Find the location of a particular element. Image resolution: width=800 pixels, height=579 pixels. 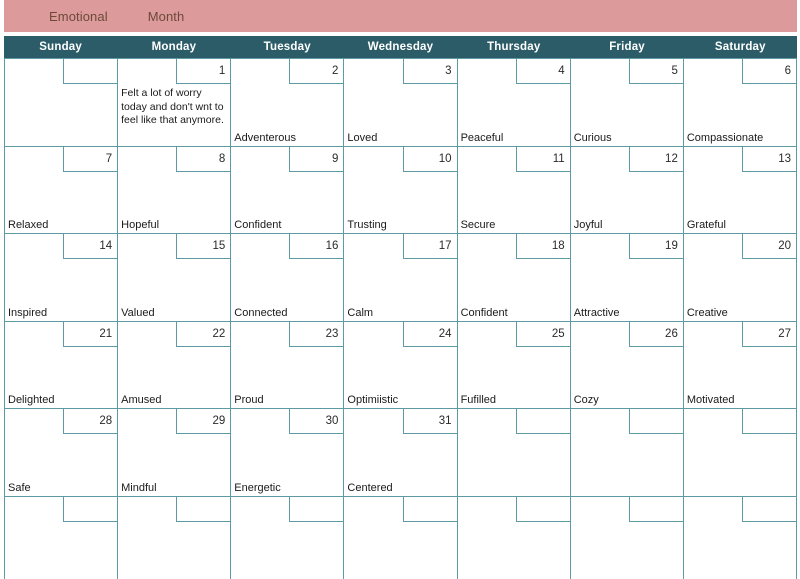

calendar-day-cell: 20 Creative is located at coordinates (740, 278).